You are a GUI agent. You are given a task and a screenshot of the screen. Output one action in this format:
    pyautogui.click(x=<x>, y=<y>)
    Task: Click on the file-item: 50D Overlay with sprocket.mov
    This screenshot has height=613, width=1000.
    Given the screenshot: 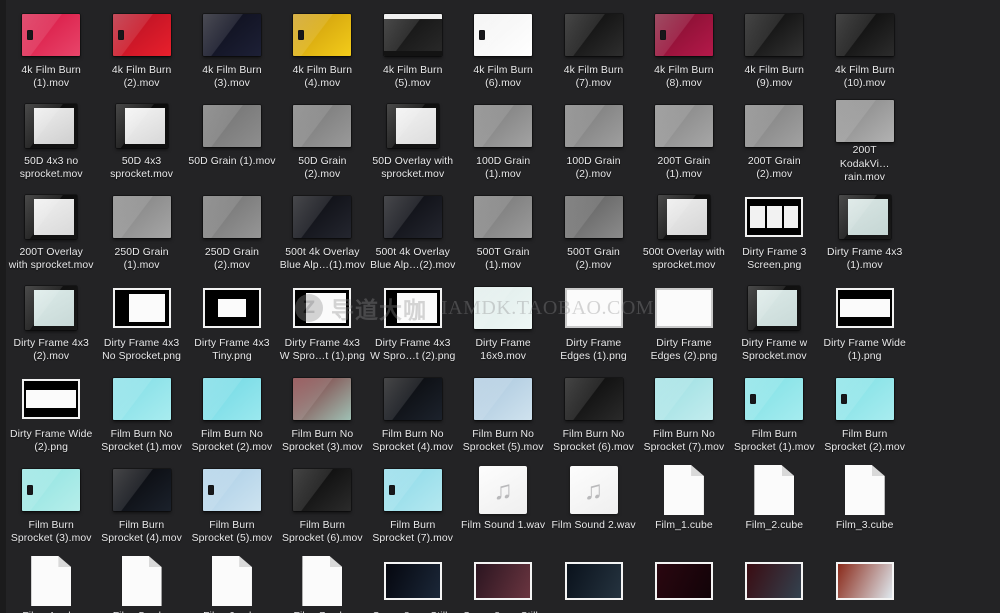 What is the action you would take?
    pyautogui.click(x=413, y=138)
    